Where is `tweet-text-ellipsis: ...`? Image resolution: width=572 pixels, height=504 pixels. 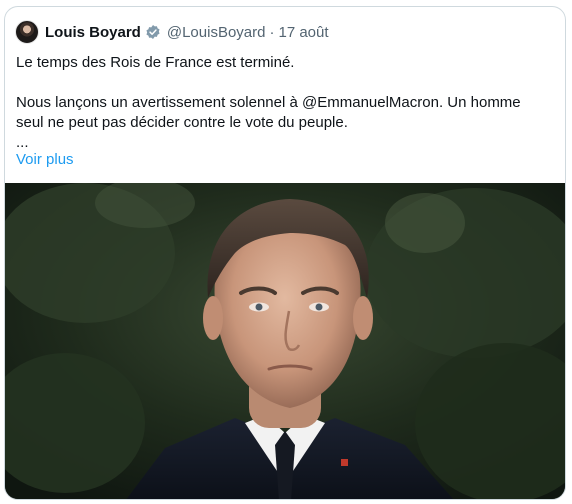
tweet-text-ellipsis: ... is located at coordinates (22, 142).